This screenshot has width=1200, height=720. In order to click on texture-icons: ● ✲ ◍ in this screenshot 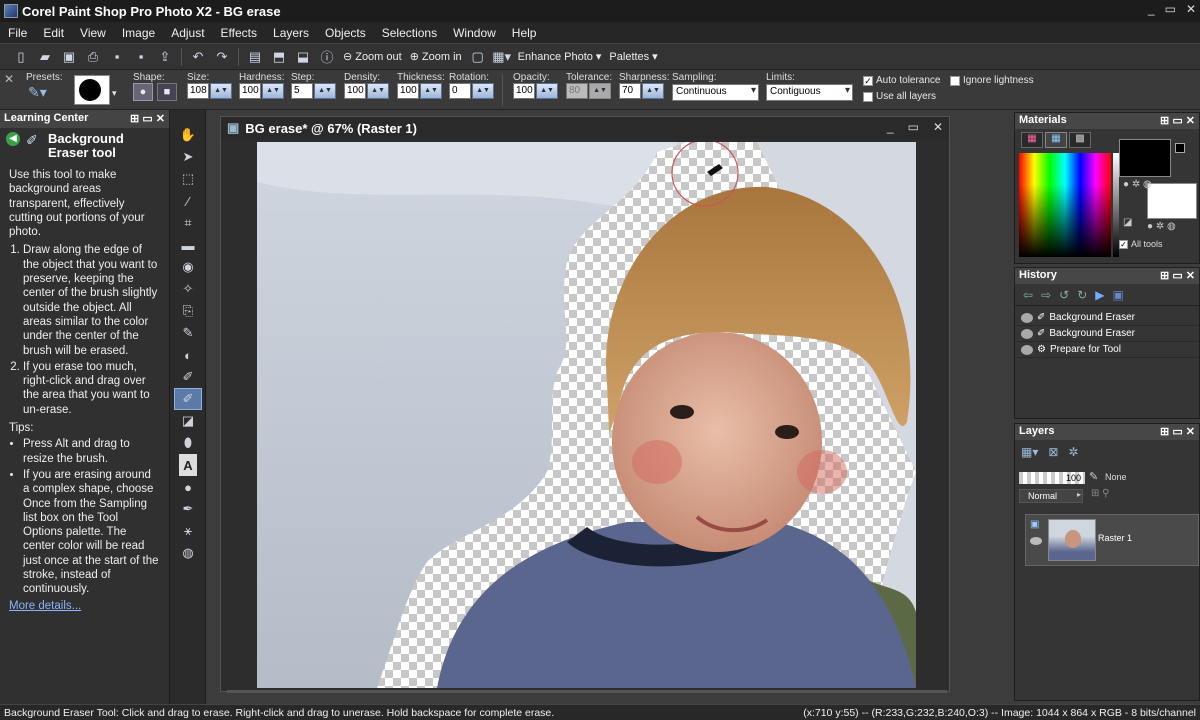, I will do `click(1137, 184)`.